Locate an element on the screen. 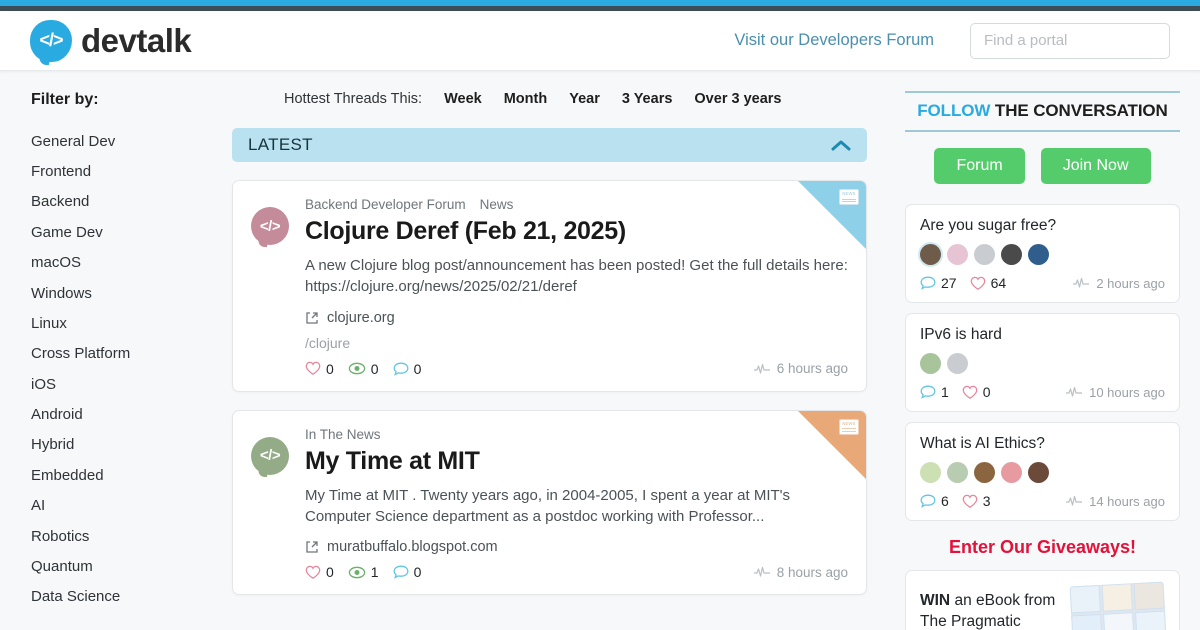  hottest-option-month: Month is located at coordinates (525, 99).